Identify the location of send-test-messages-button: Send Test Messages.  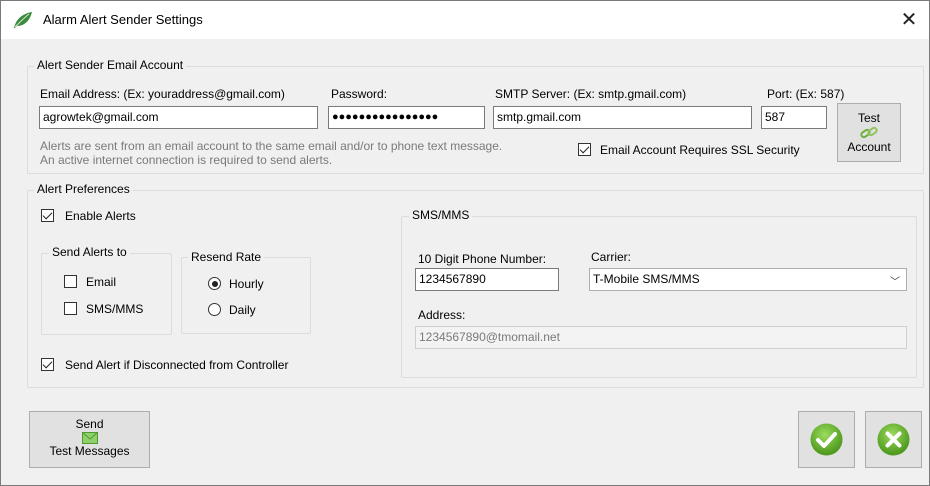
(89, 439).